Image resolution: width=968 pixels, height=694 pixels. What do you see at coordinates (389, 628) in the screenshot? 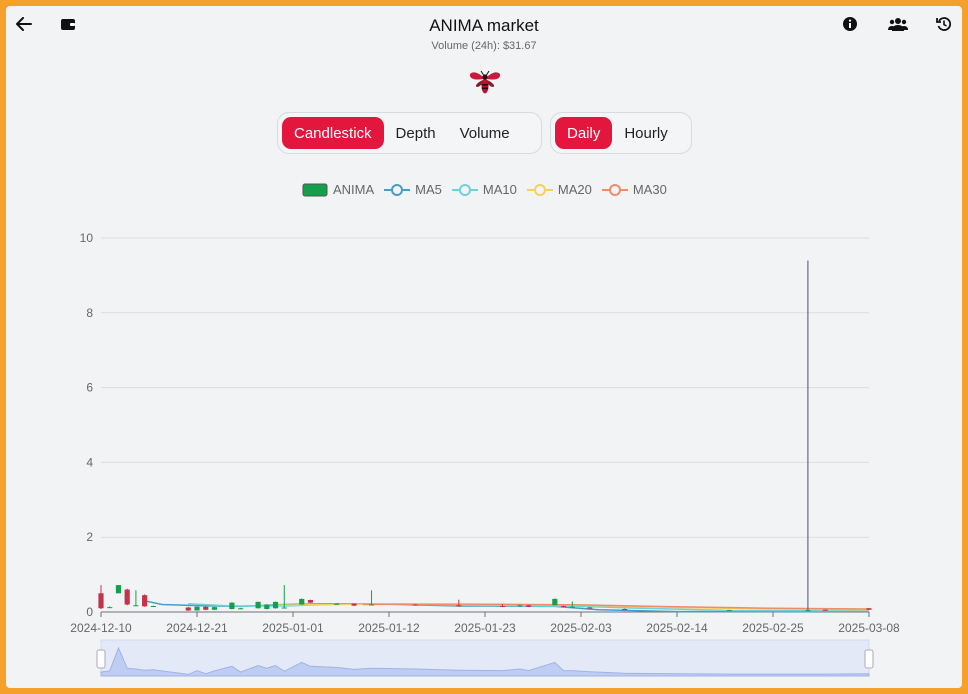
I see `x-tick-label: 2025-01-12` at bounding box center [389, 628].